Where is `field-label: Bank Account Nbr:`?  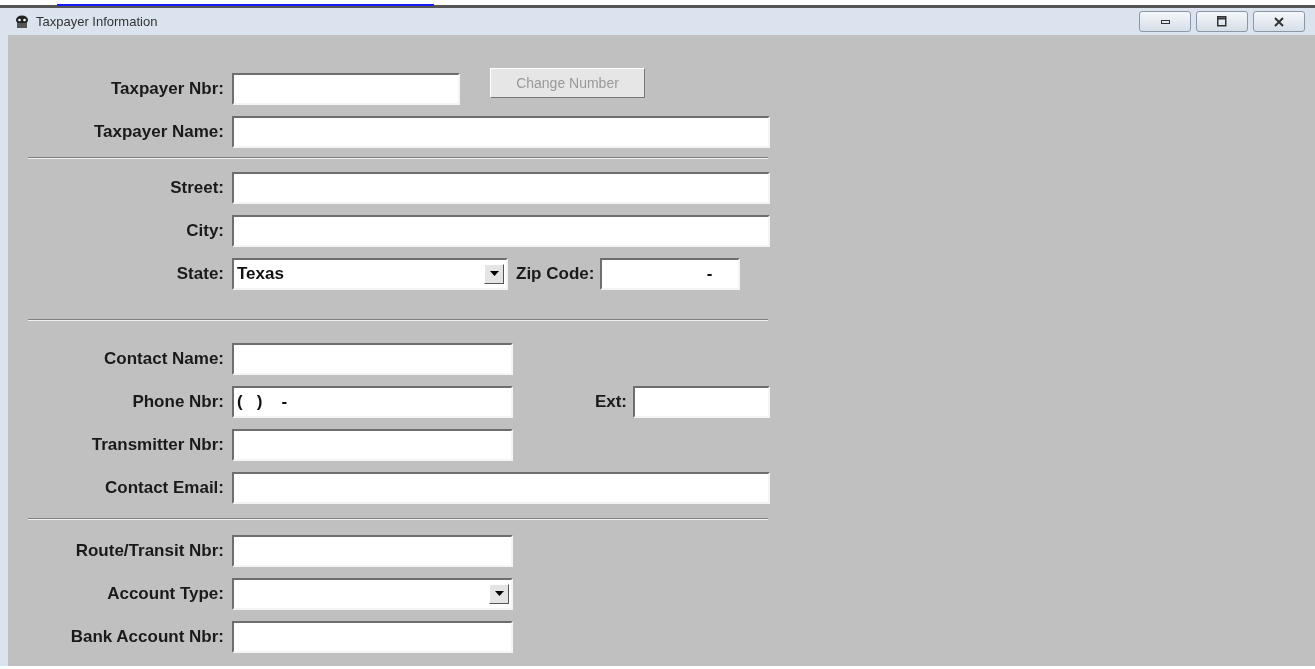
field-label: Bank Account Nbr: is located at coordinates (146, 636).